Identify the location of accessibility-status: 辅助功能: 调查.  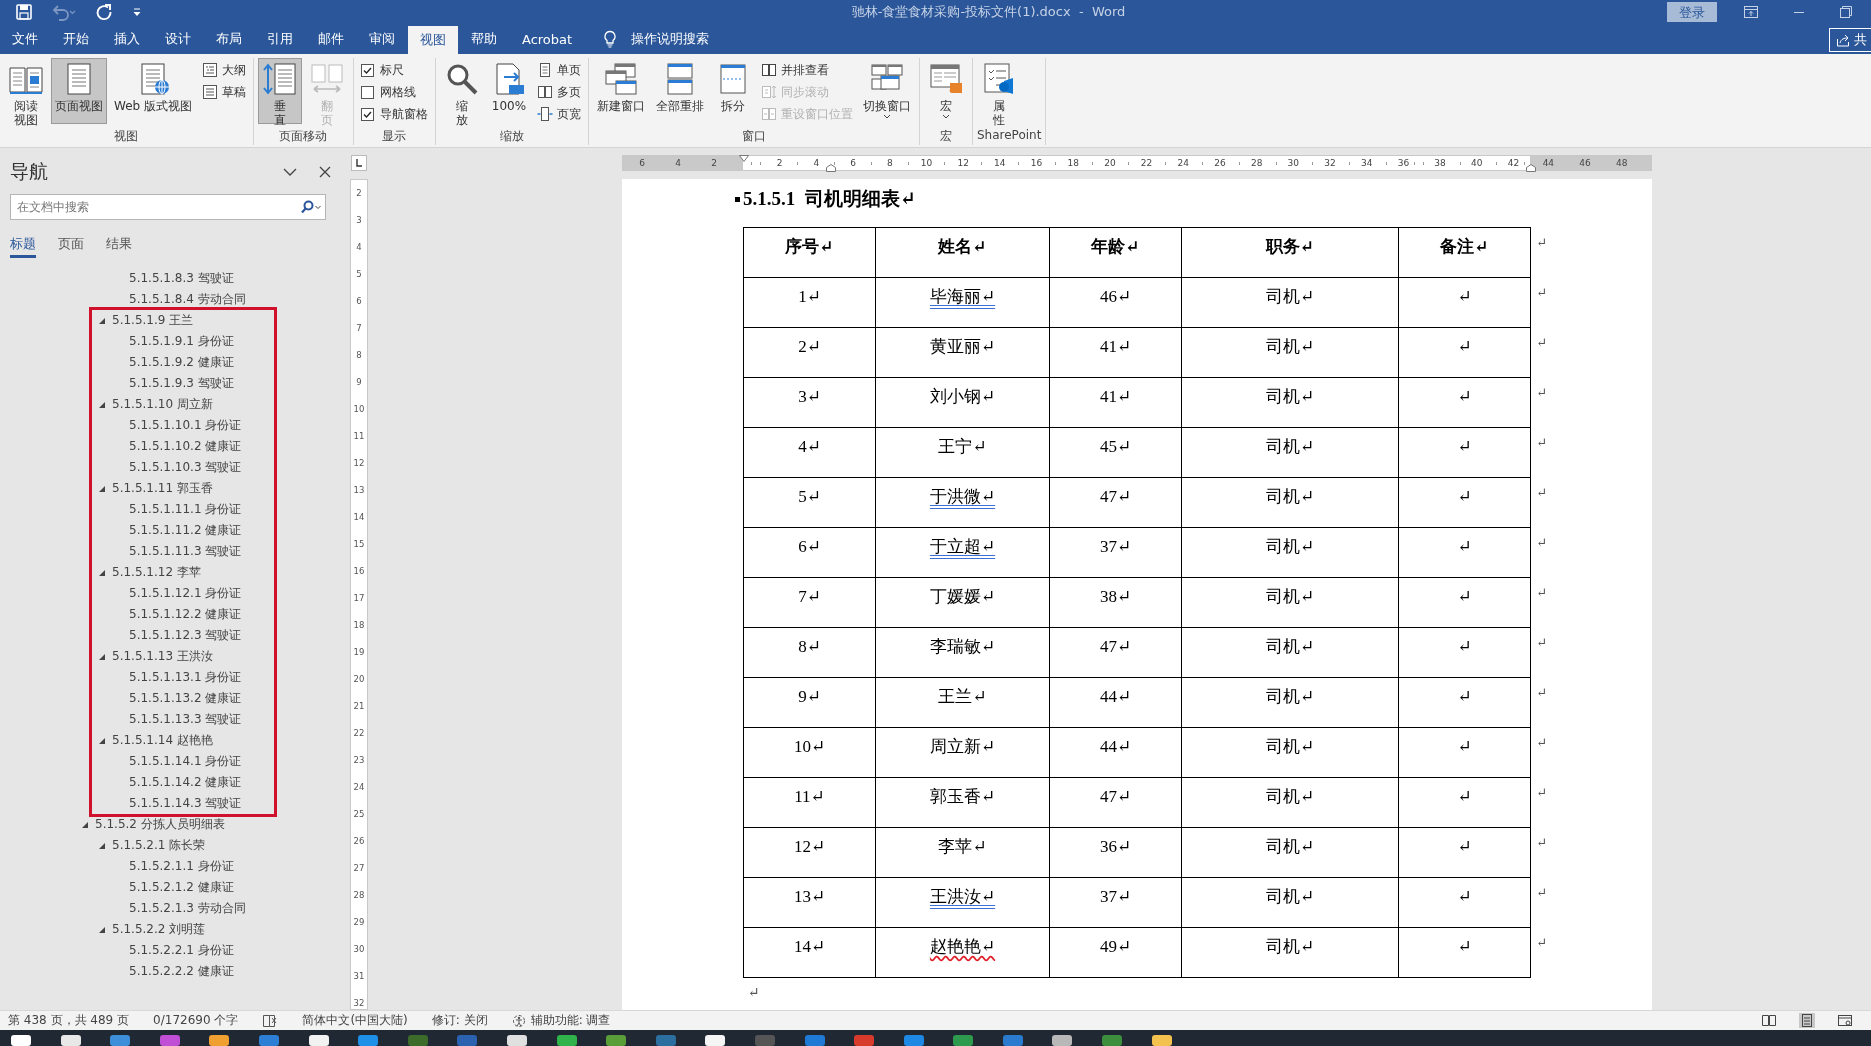
(561, 1020).